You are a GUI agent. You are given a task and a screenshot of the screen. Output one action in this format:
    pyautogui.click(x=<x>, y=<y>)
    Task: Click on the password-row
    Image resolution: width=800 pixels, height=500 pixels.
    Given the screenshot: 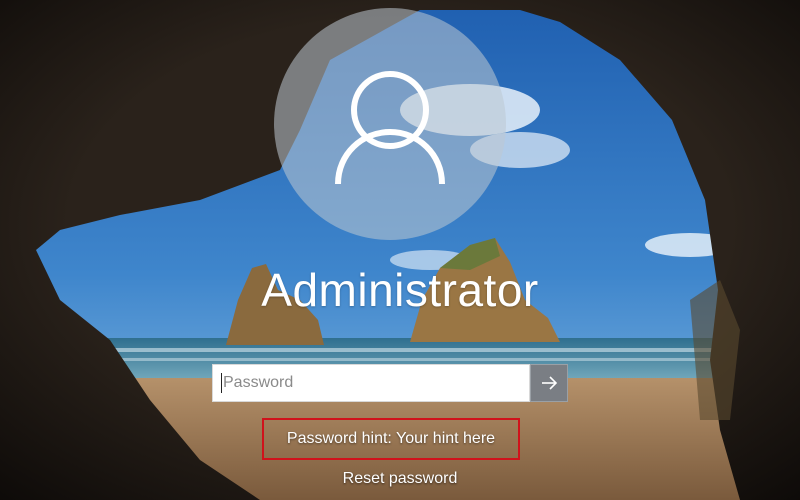 What is the action you would take?
    pyautogui.click(x=390, y=383)
    